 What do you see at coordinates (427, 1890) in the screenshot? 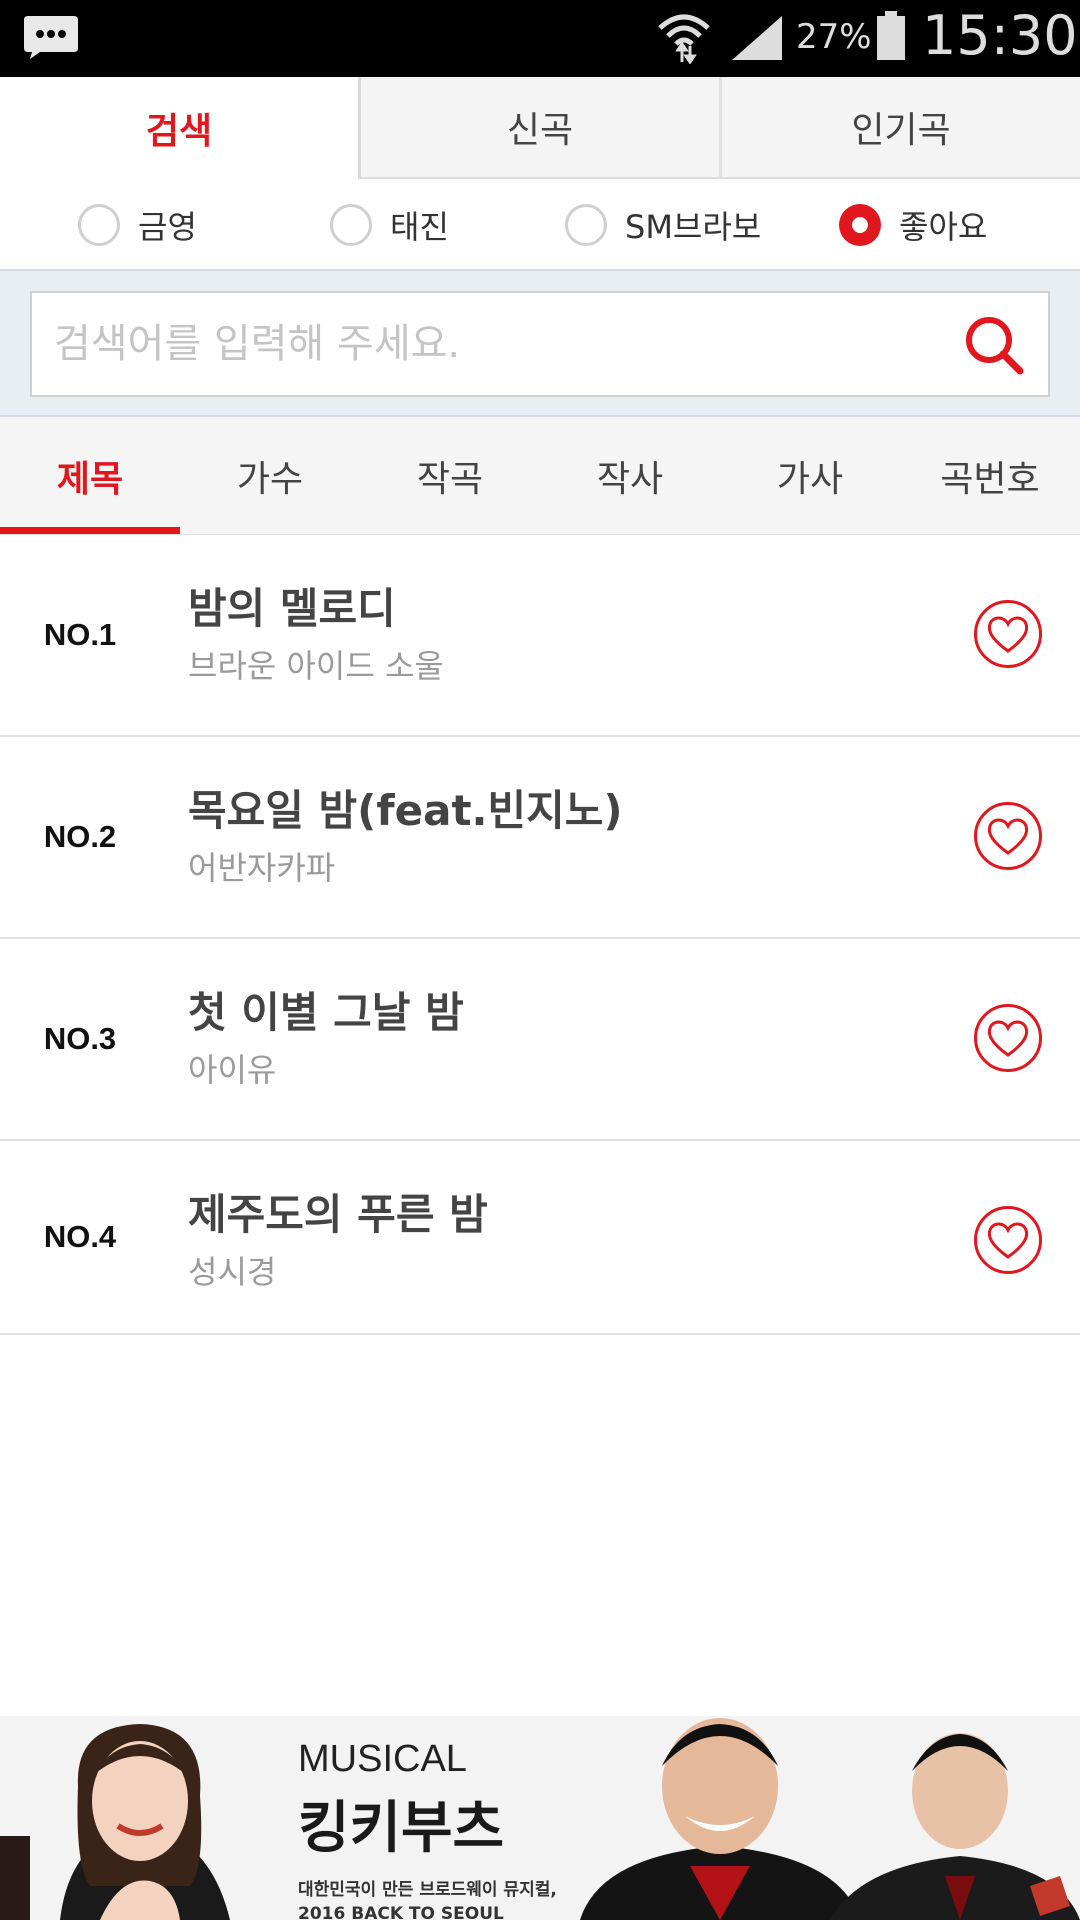
I see `banner-desc-line: 대한민국이 만든 브로드웨이 뮤지컬,` at bounding box center [427, 1890].